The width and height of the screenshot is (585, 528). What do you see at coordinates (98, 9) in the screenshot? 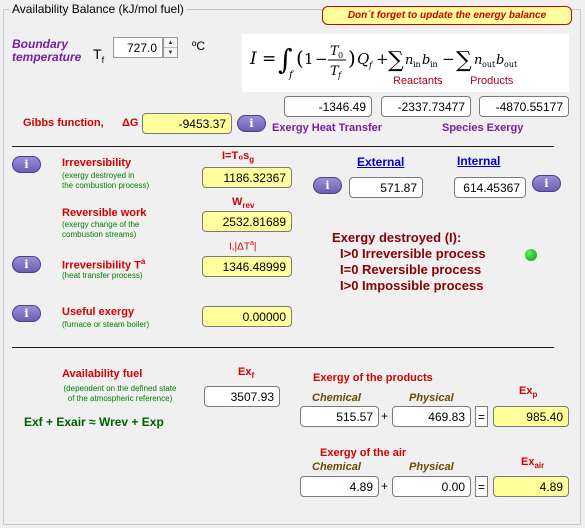
I see `frame-title: Availability Balance (kJ/mol fuel)` at bounding box center [98, 9].